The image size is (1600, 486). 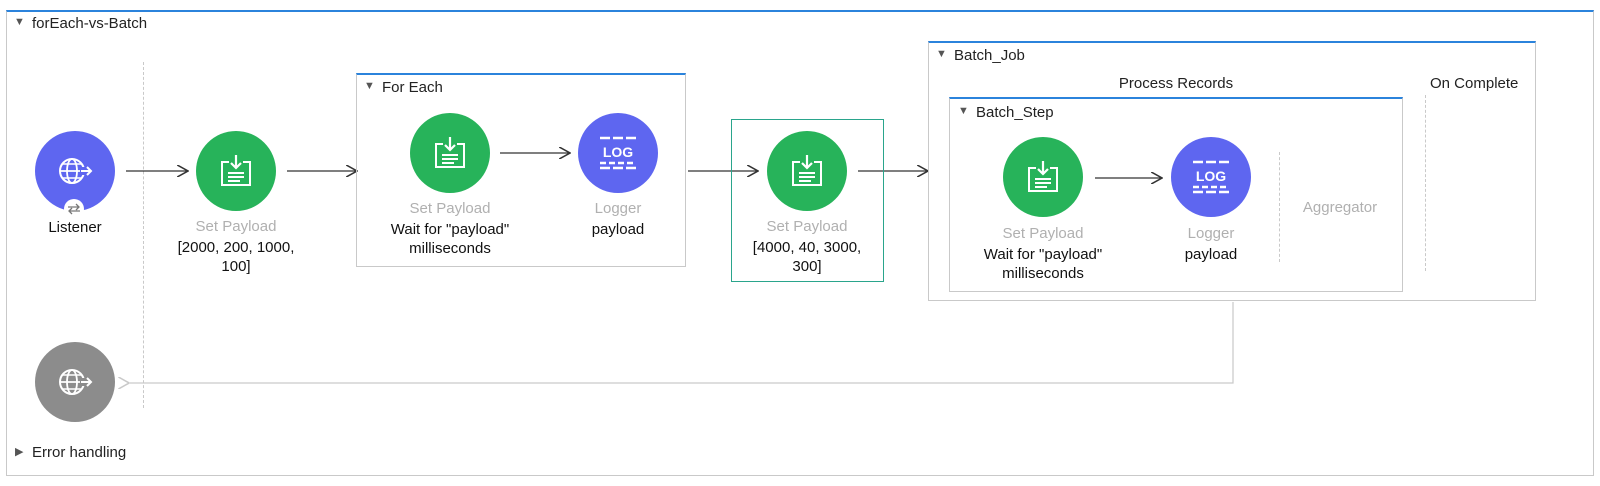 What do you see at coordinates (1211, 254) in the screenshot?
I see `batch-step-logger-value: payload` at bounding box center [1211, 254].